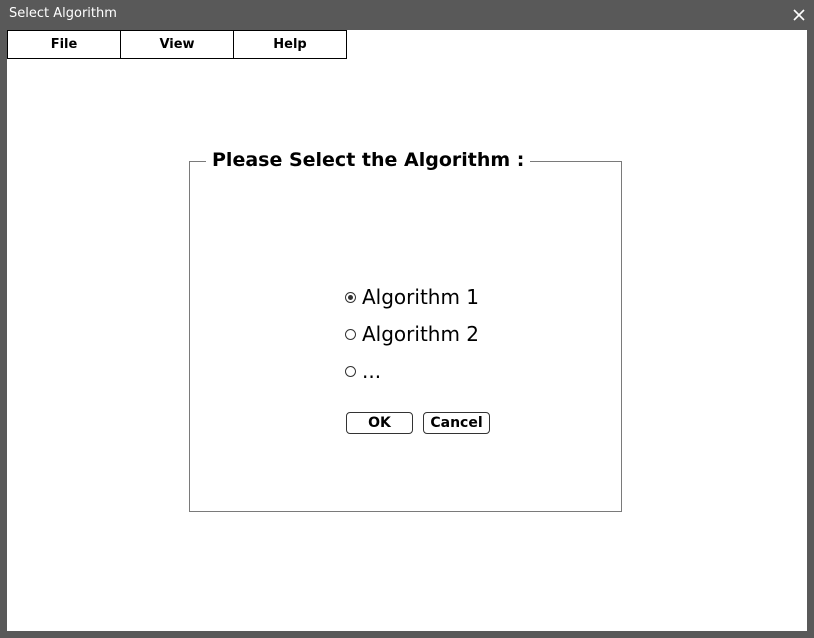  Describe the element at coordinates (456, 423) in the screenshot. I see `cancel-button: Cancel` at that location.